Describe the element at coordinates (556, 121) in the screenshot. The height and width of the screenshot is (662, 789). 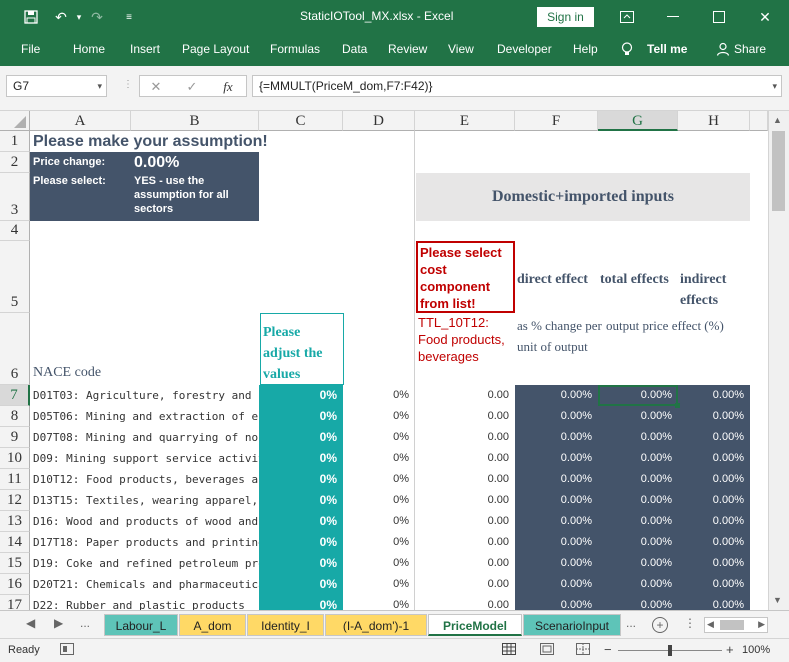
I see `column-header-f: F` at that location.